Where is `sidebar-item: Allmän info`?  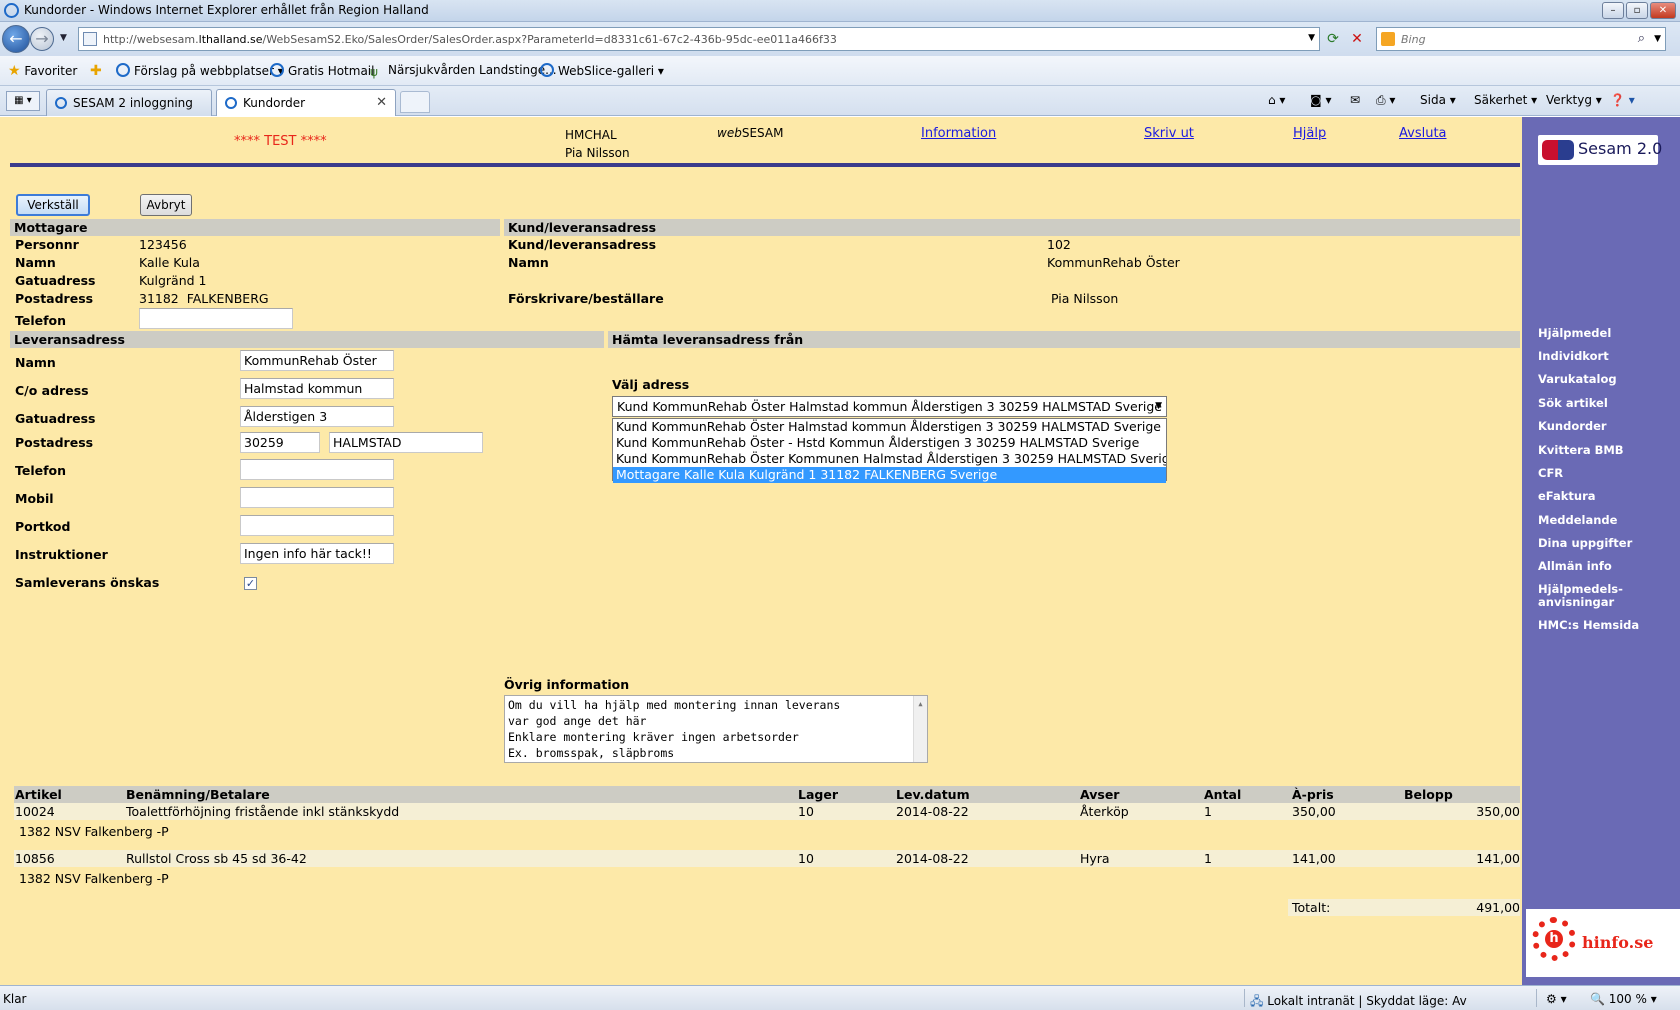
sidebar-item: Allmän info is located at coordinates (1575, 566).